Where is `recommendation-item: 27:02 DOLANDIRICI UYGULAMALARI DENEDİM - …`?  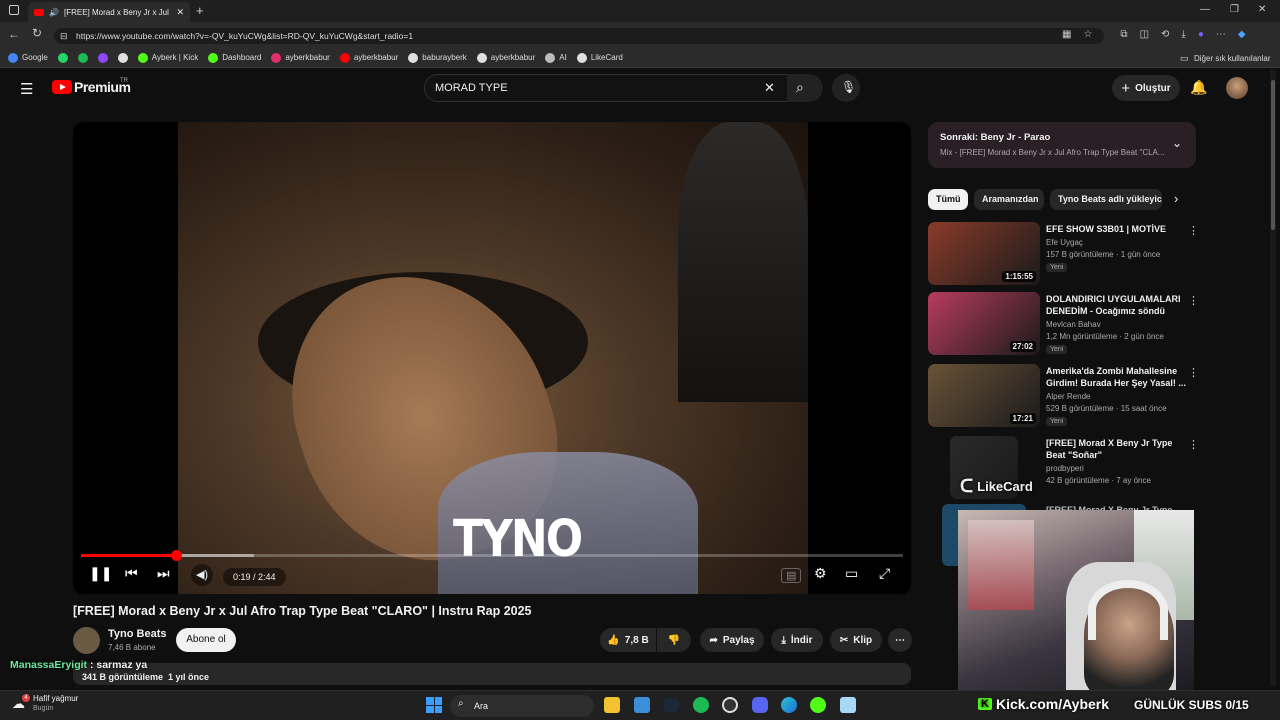
recommendation-item: 27:02 DOLANDIRICI UYGULAMALARI DENEDİM - … is located at coordinates (1063, 325).